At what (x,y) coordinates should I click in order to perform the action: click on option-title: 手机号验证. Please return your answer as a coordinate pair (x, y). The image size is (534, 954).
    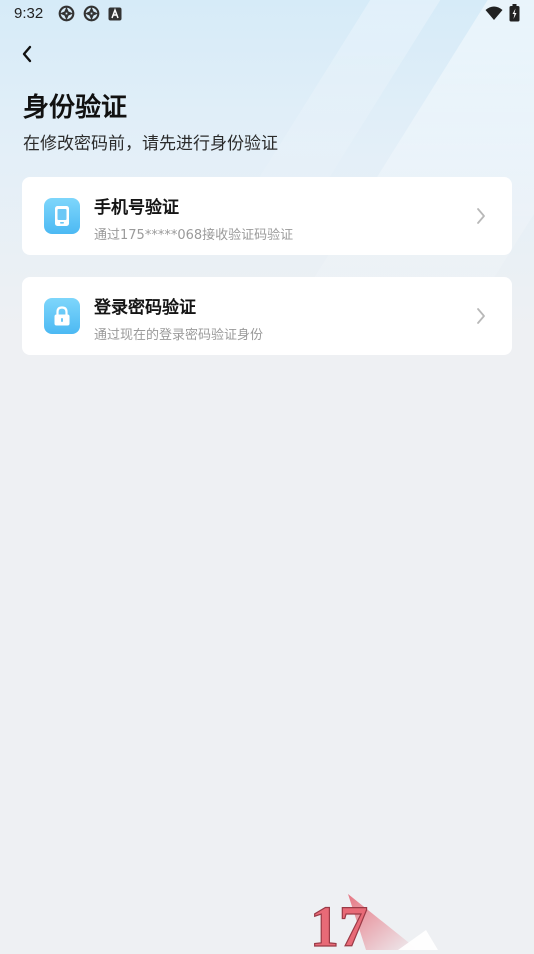
    Looking at the image, I should click on (136, 208).